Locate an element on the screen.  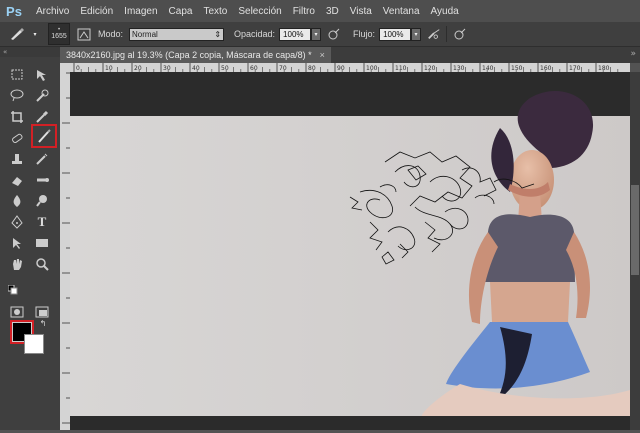
menu-texto: Texto is located at coordinates (215, 11).